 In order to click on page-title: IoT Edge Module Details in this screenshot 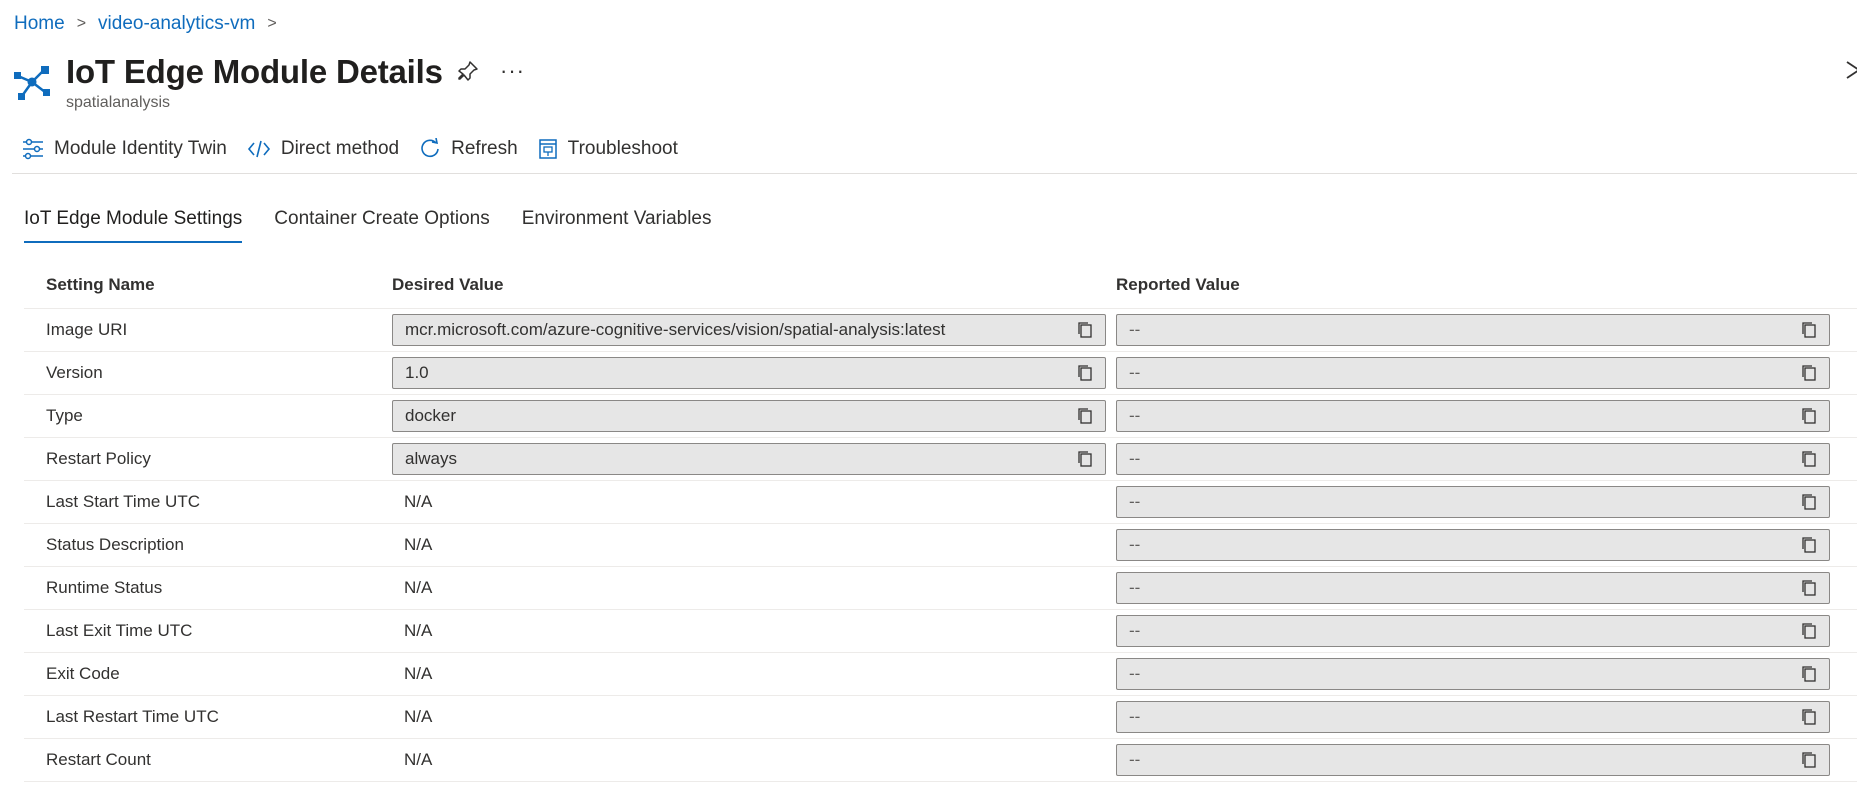, I will do `click(254, 71)`.